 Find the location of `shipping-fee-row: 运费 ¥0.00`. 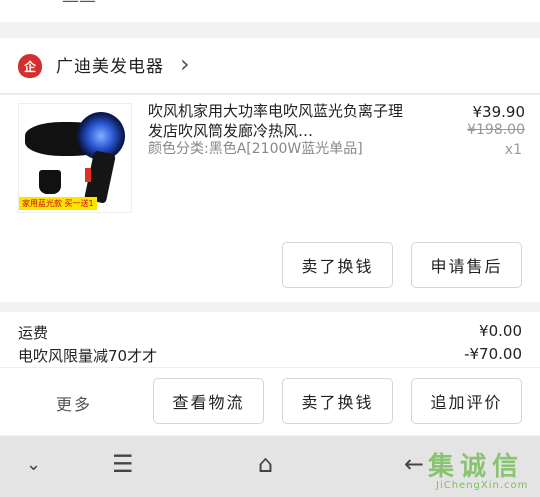

shipping-fee-row: 运费 ¥0.00 is located at coordinates (270, 333).